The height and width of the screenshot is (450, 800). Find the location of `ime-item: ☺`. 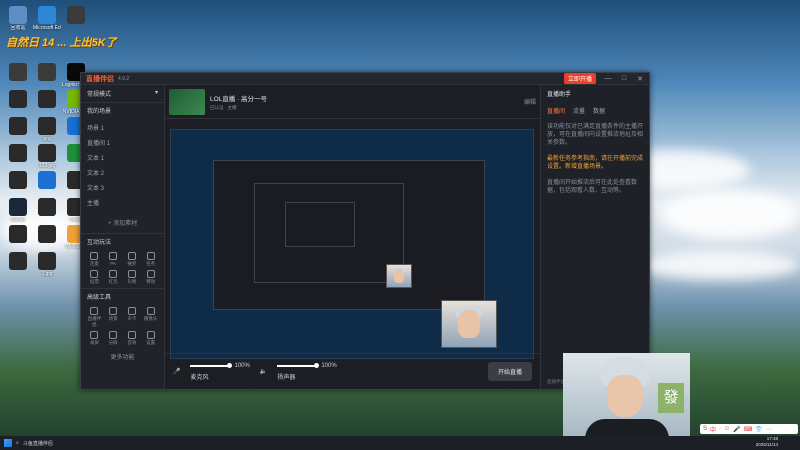

ime-item: ☺ is located at coordinates (727, 429).